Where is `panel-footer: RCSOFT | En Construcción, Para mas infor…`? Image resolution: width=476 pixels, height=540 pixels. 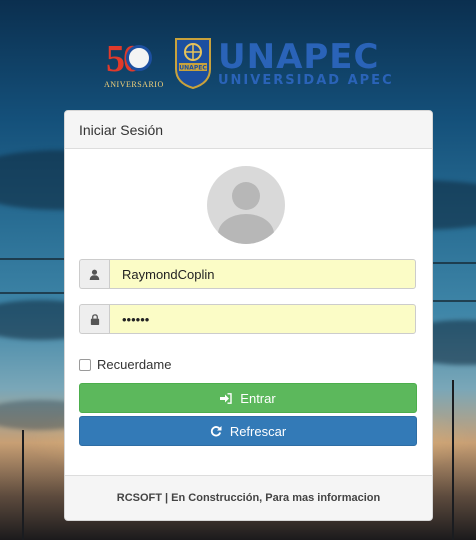 panel-footer: RCSOFT | En Construcción, Para mas infor… is located at coordinates (248, 497).